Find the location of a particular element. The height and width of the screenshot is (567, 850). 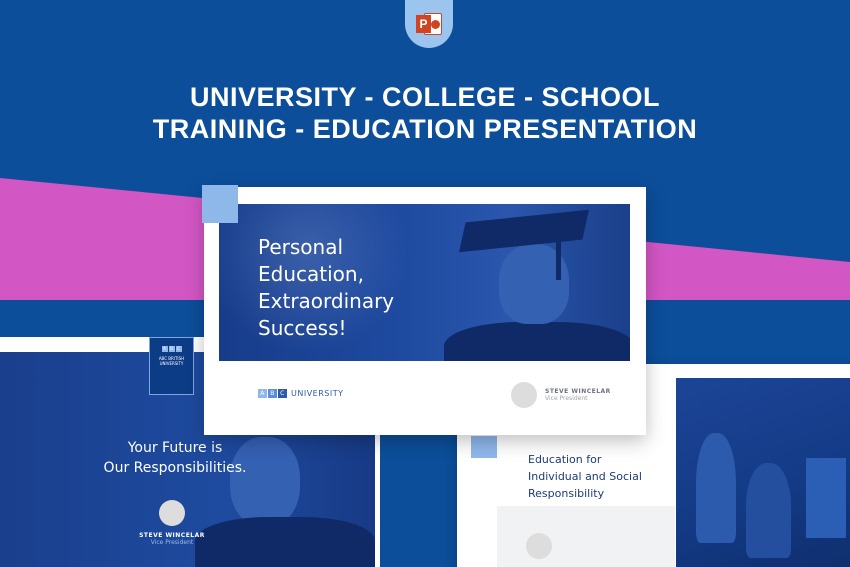

powerpoint-icon: P is located at coordinates (429, 24).